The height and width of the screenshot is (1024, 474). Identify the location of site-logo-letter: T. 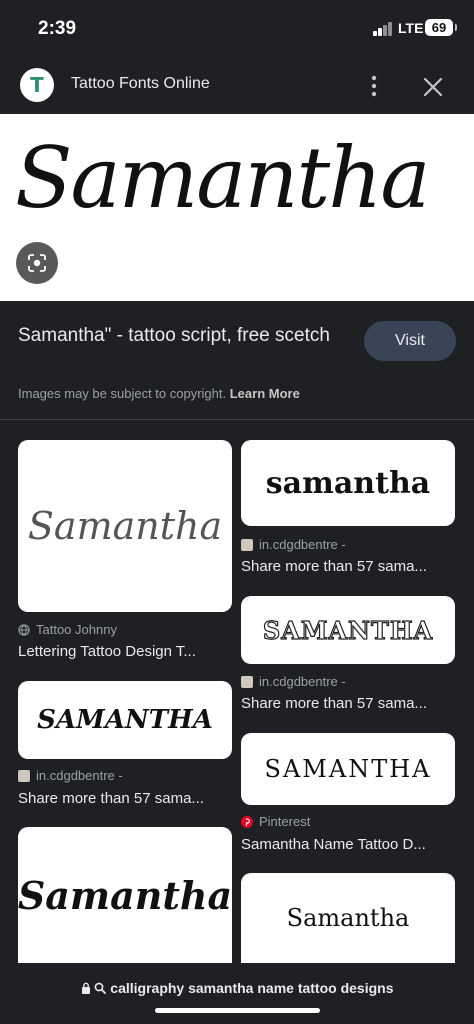
(37, 85).